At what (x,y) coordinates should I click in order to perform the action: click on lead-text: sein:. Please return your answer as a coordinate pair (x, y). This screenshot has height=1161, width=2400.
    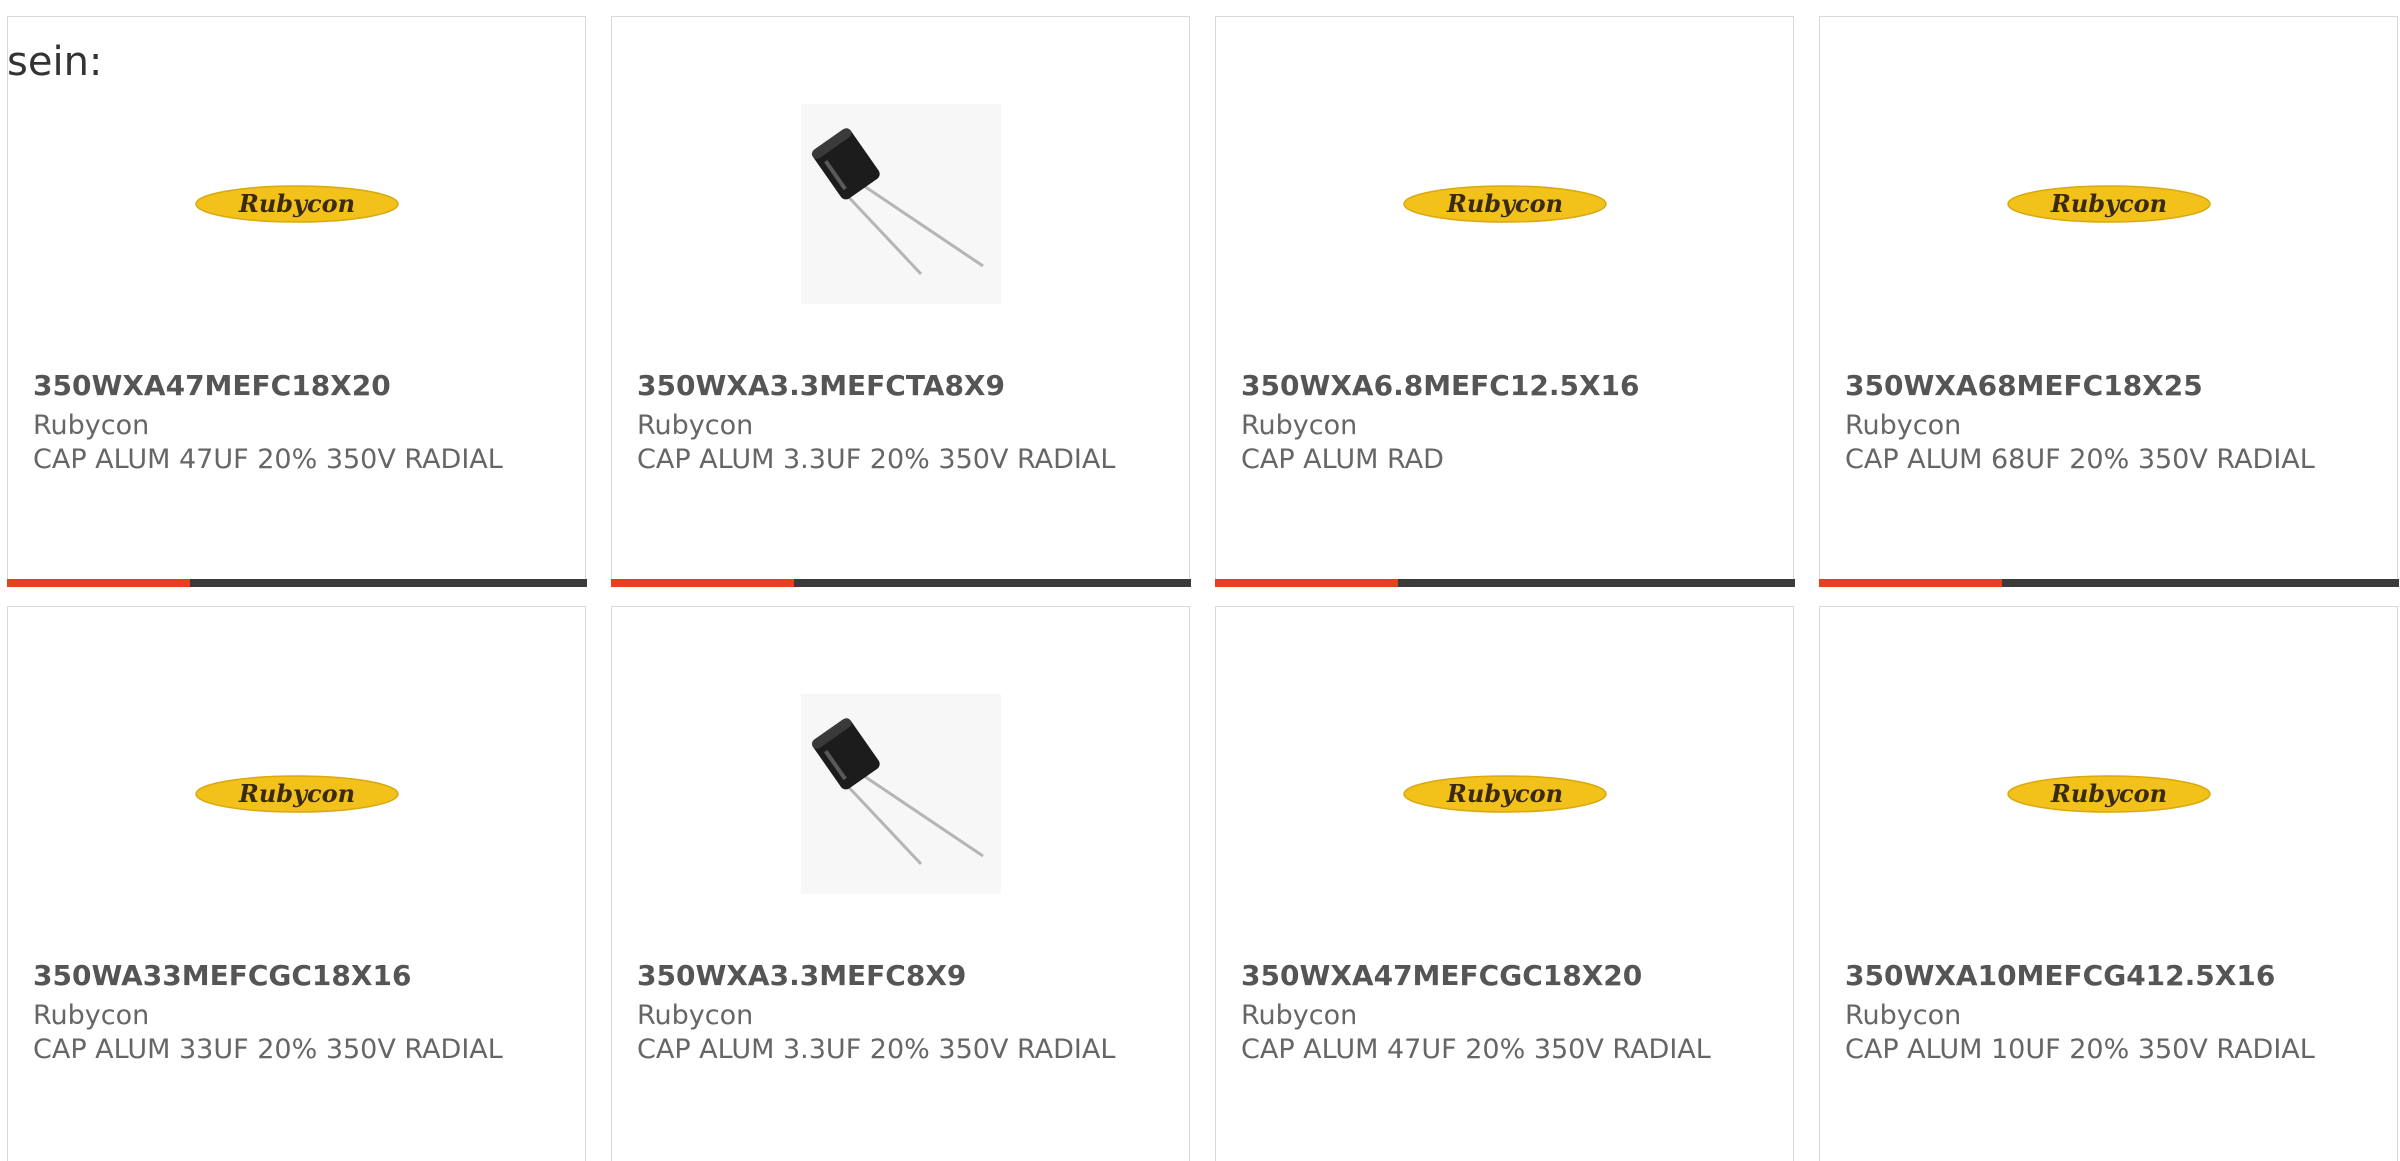
    Looking at the image, I should click on (55, 62).